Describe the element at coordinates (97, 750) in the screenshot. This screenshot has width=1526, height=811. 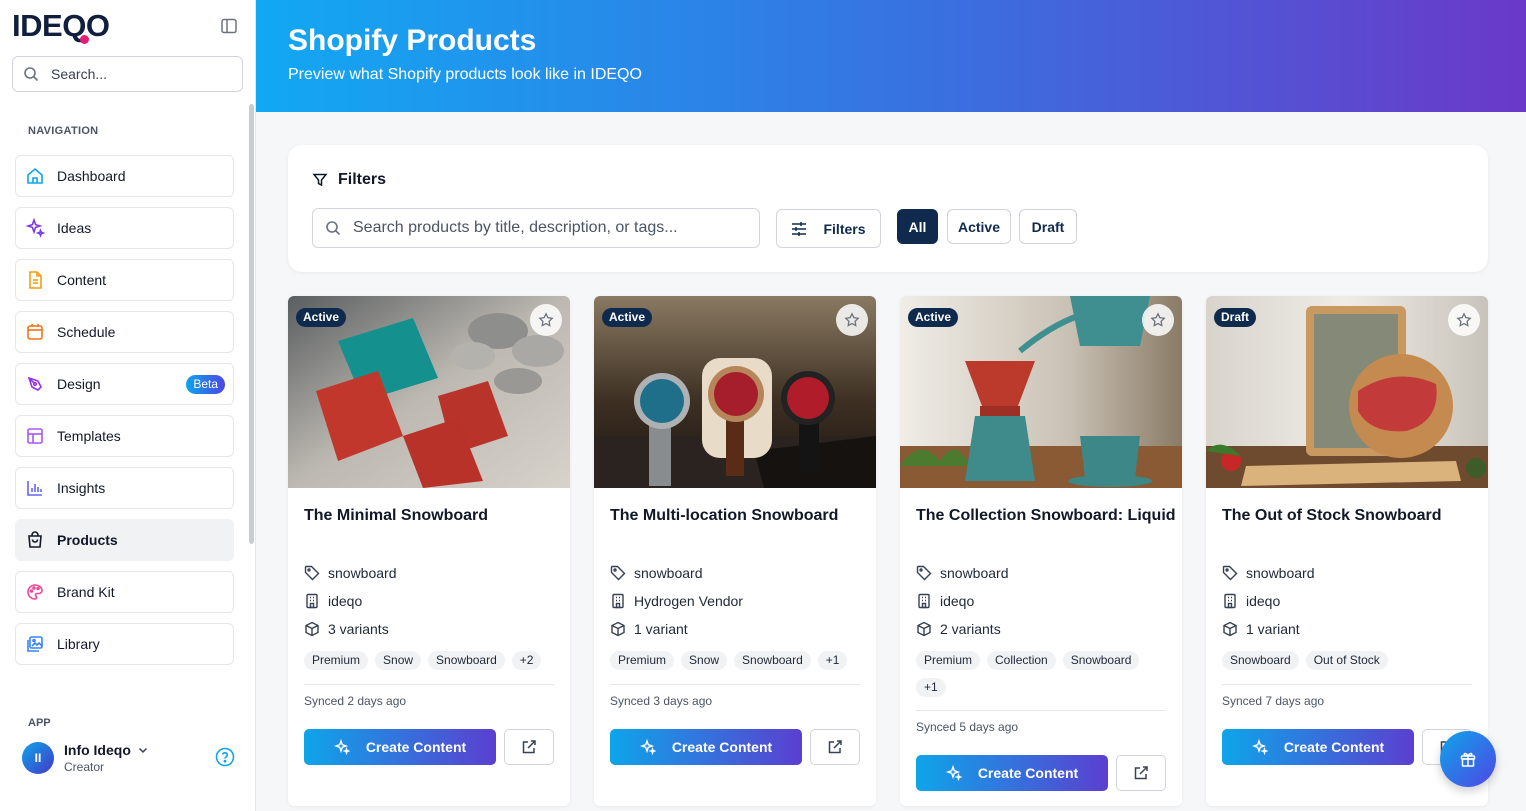
I see `user-name: Info Ideqo` at that location.